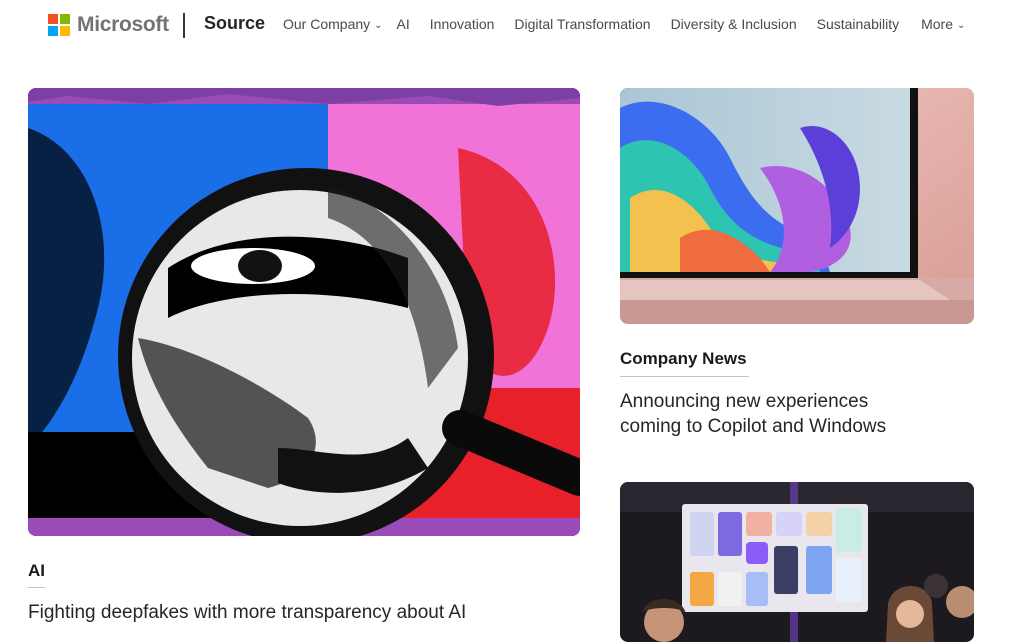 This screenshot has width=1024, height=642. I want to click on nav-innovation: Innovation, so click(462, 24).